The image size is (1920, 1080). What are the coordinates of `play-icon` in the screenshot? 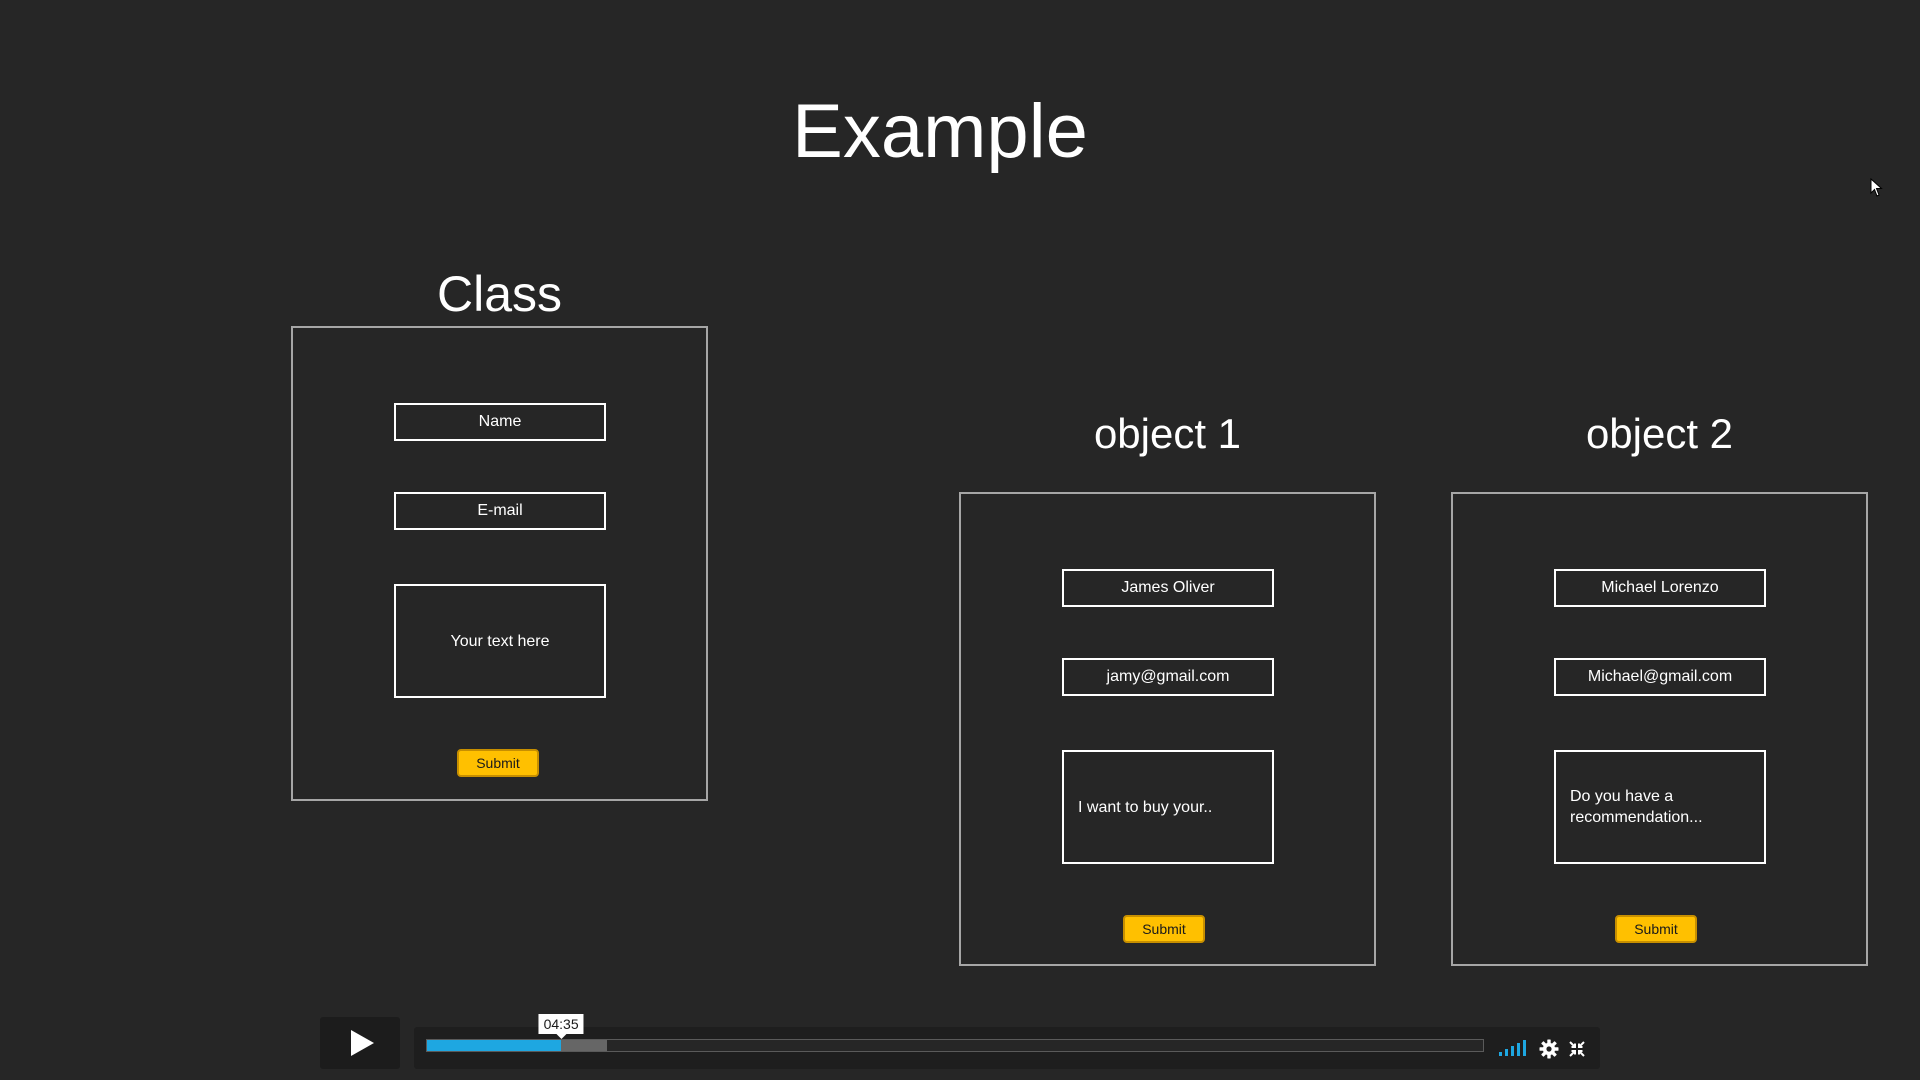 It's located at (362, 1043).